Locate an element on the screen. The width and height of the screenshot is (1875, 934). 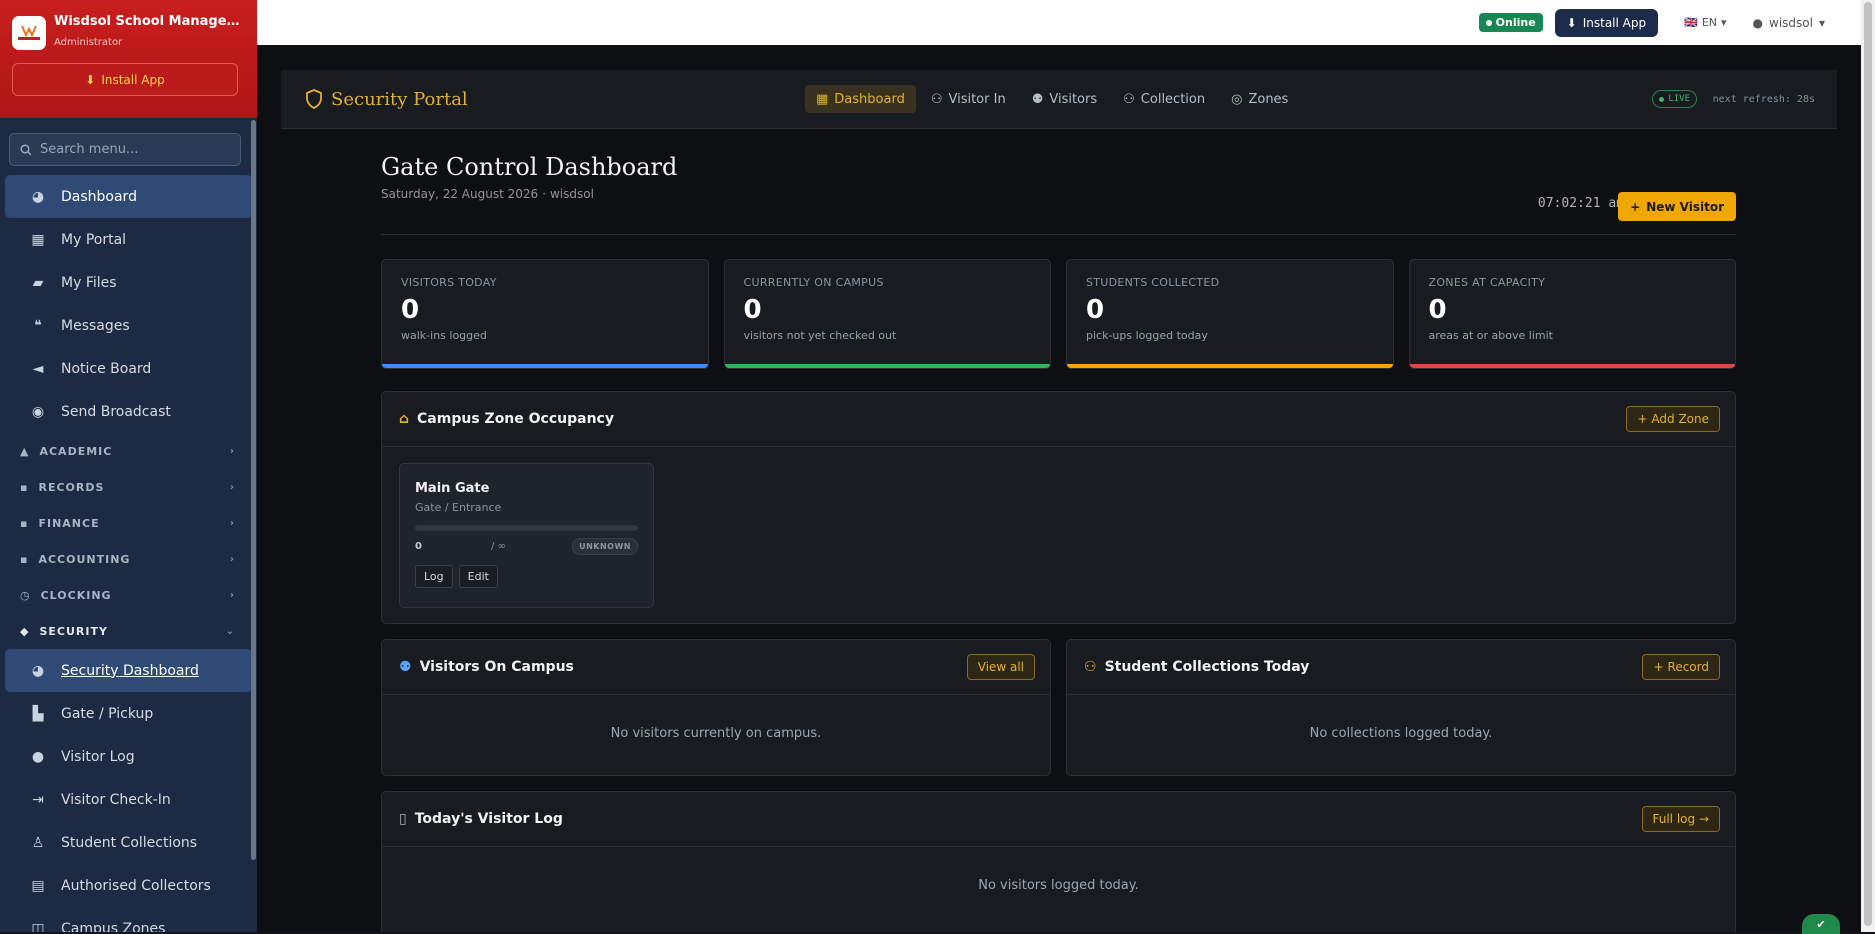
sidebar-item-visitor-log: ● Visitor Log is located at coordinates (128, 756).